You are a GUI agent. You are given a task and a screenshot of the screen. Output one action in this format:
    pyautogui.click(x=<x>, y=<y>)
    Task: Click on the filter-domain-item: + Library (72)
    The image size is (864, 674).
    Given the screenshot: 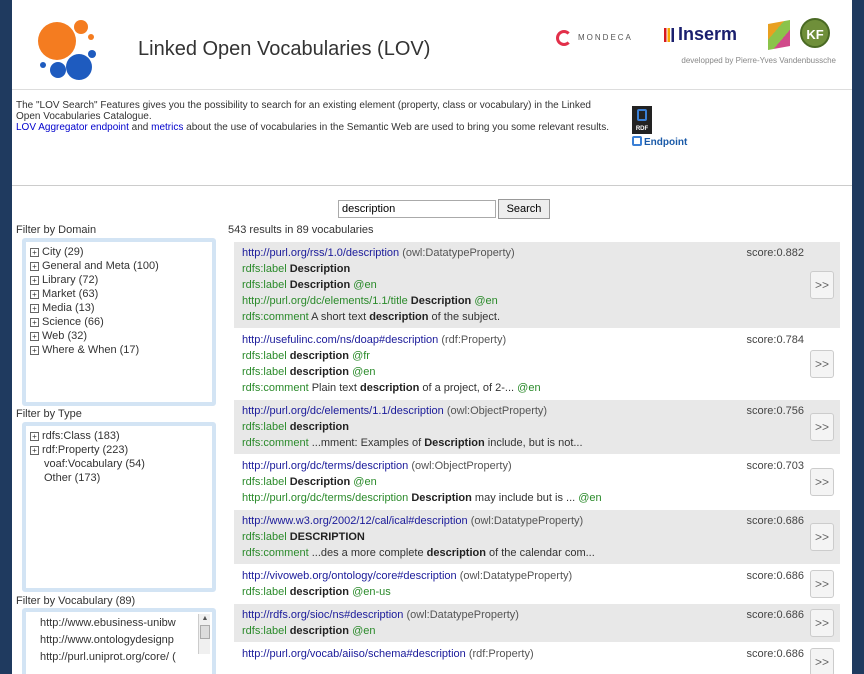 What is the action you would take?
    pyautogui.click(x=119, y=280)
    